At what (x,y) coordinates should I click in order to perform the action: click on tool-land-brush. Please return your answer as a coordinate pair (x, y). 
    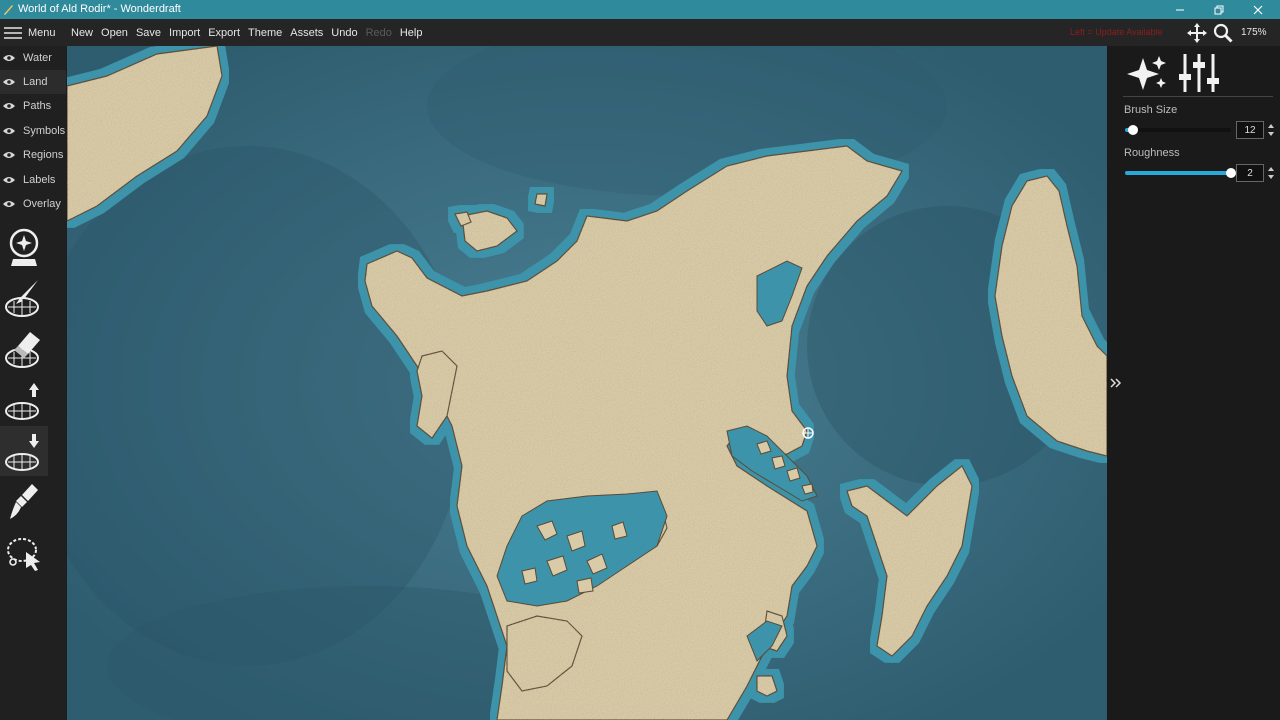
    Looking at the image, I should click on (24, 298).